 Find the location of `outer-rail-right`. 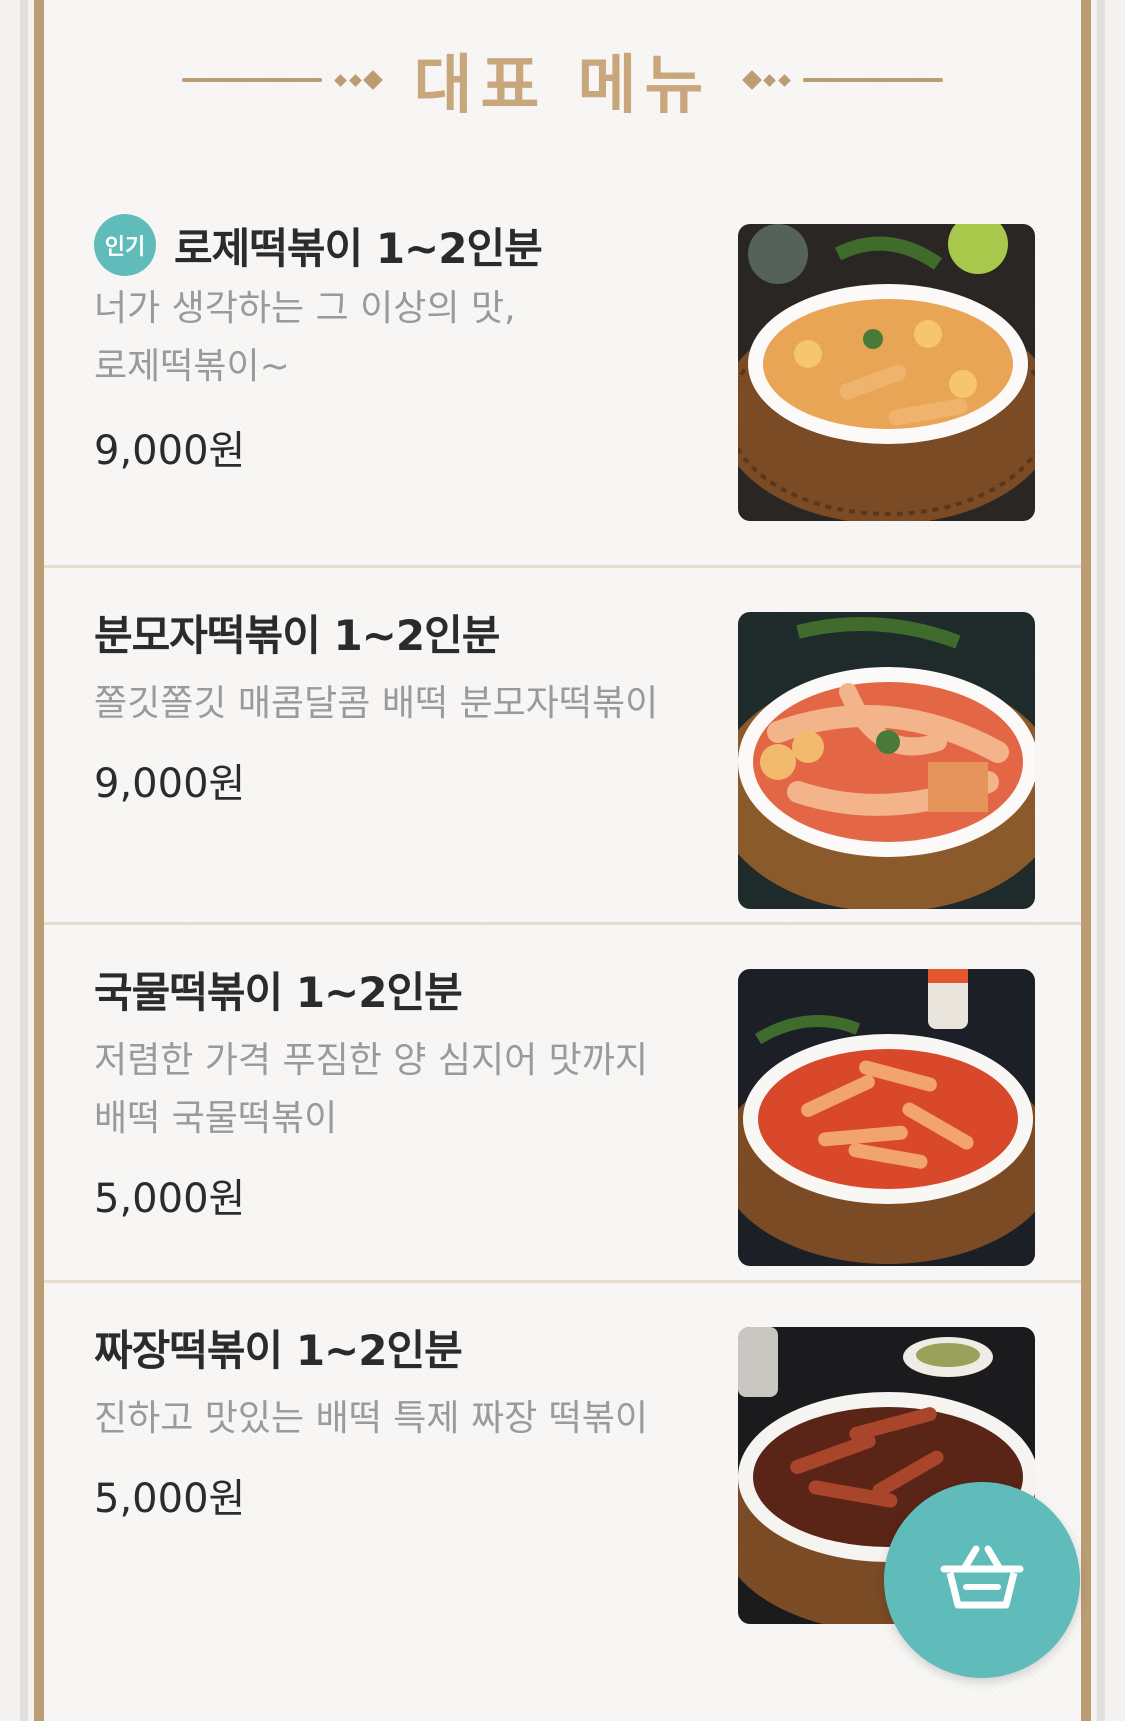

outer-rail-right is located at coordinates (1101, 860).